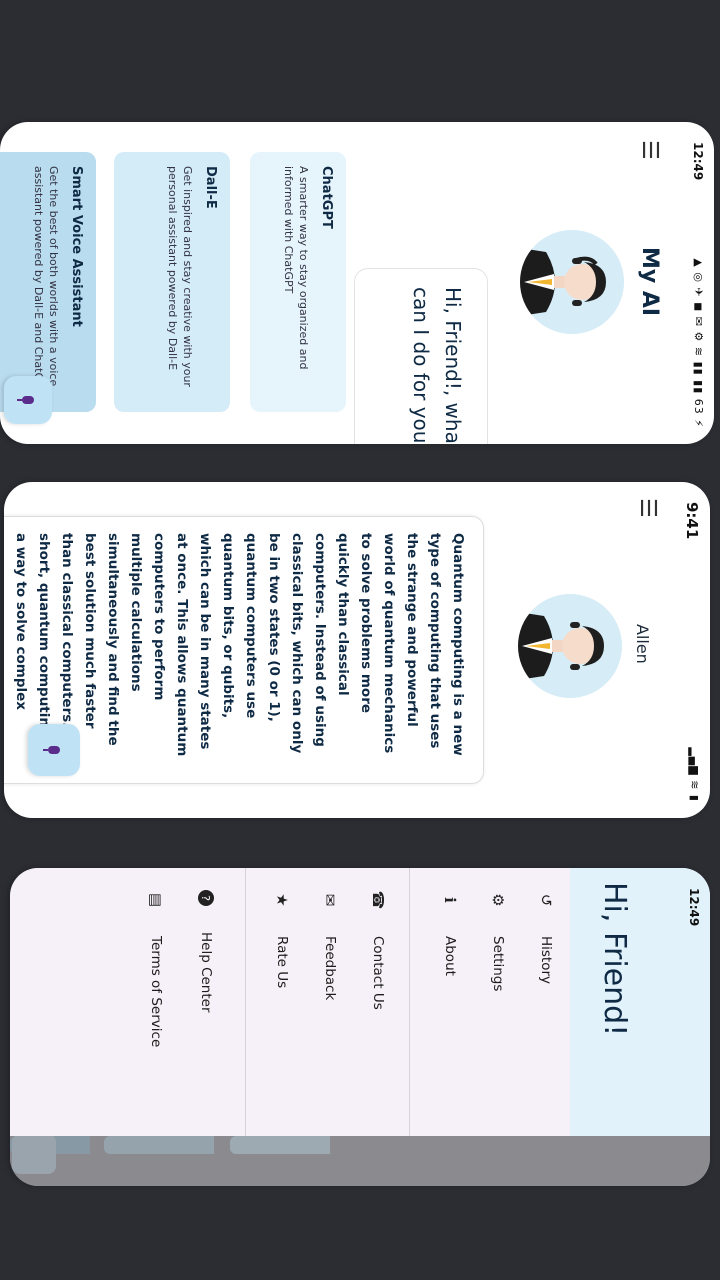  Describe the element at coordinates (649, 282) in the screenshot. I see `app-title: My AI` at that location.